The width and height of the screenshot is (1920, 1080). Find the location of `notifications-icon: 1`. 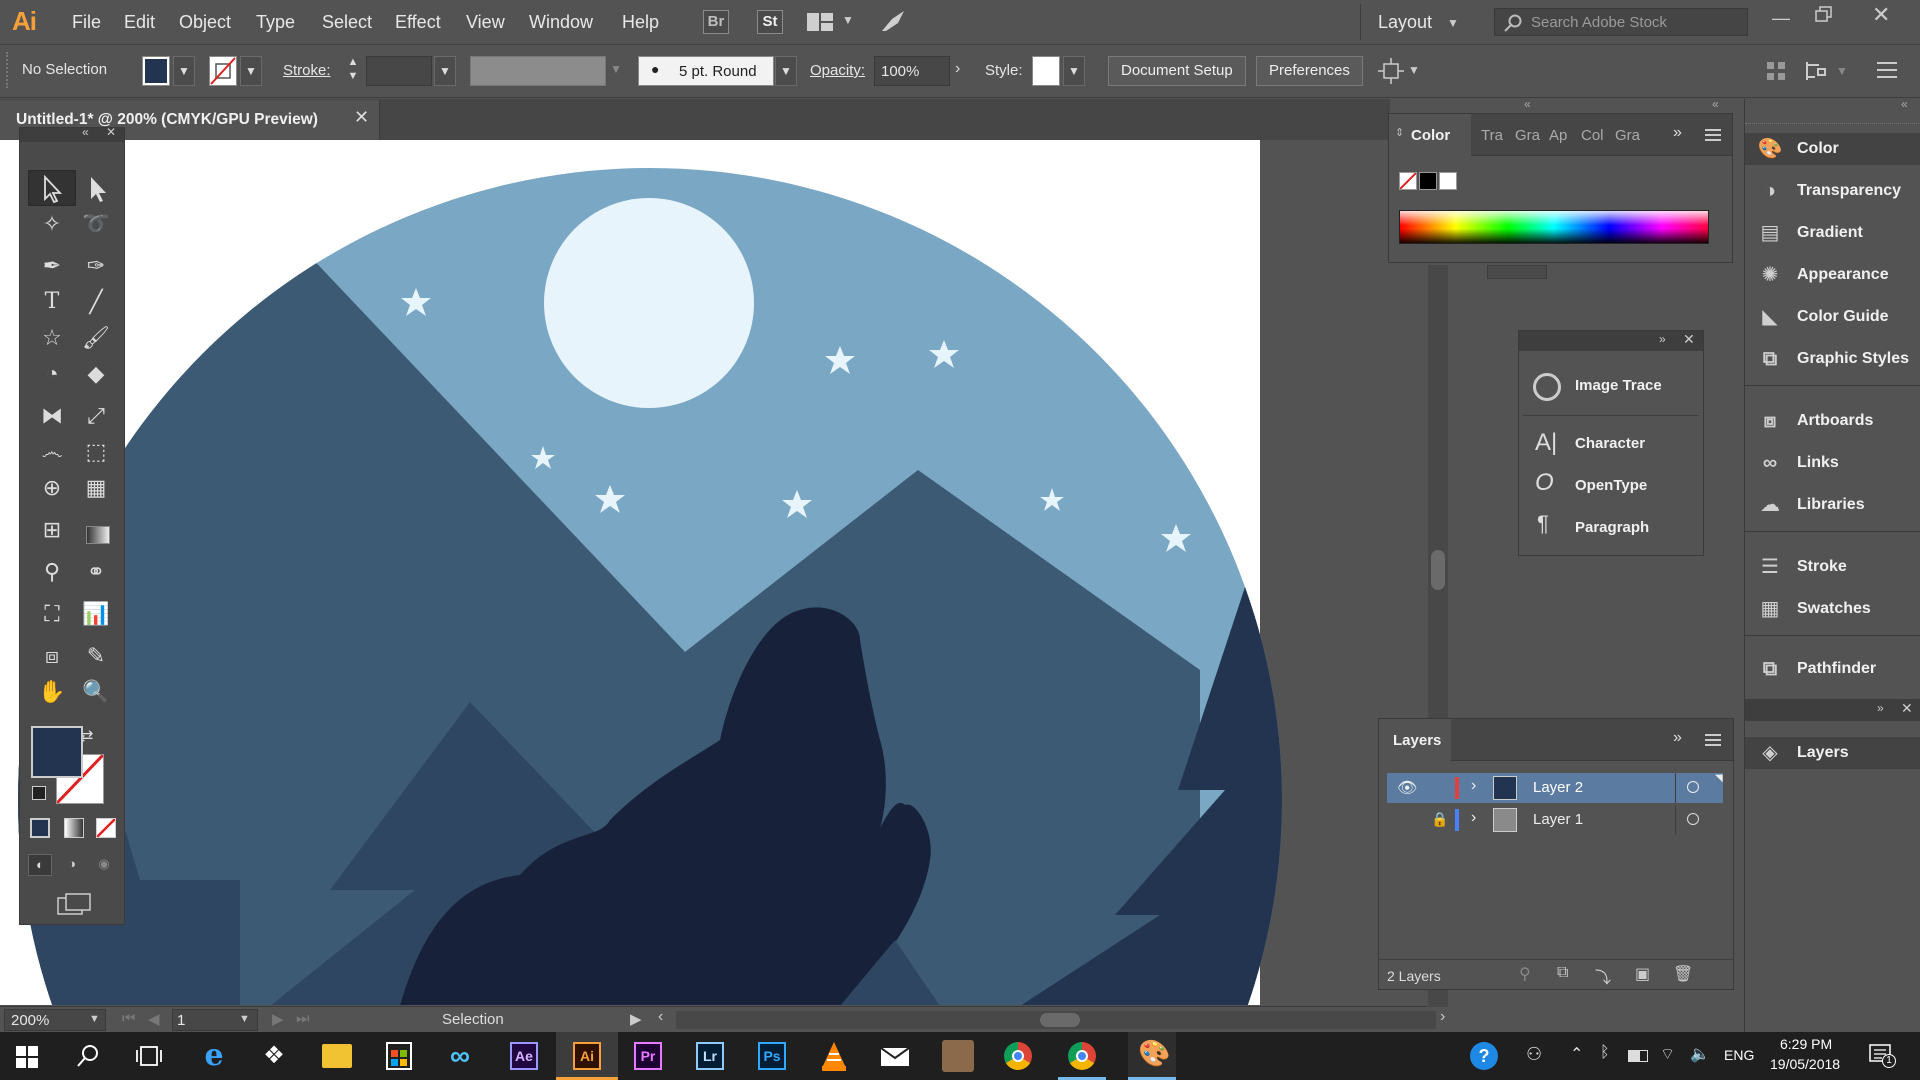

notifications-icon: 1 is located at coordinates (1882, 1055).